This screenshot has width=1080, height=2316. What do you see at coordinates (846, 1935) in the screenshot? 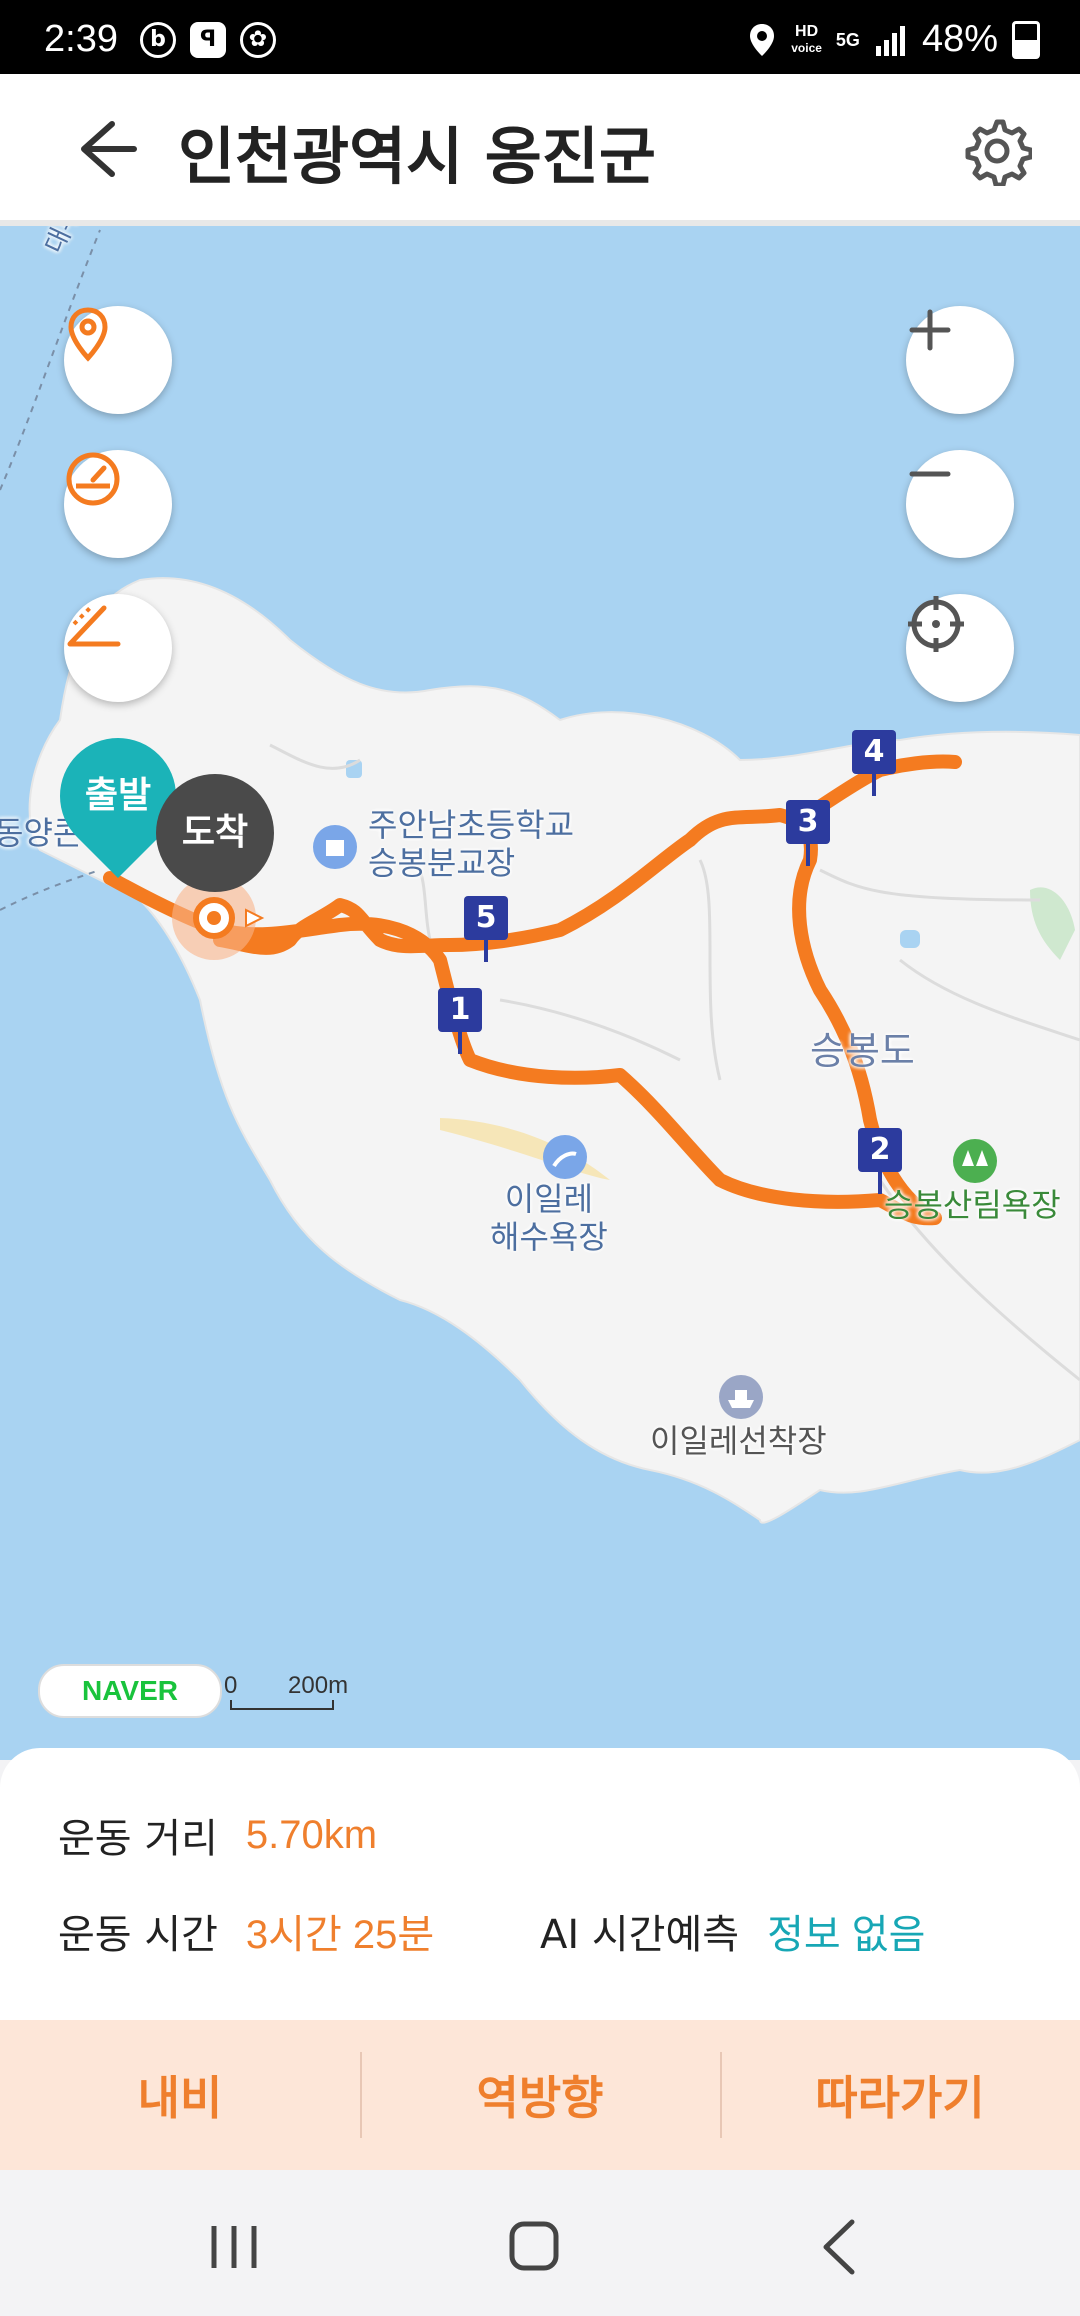
I see `ai-value: 정보 없음` at bounding box center [846, 1935].